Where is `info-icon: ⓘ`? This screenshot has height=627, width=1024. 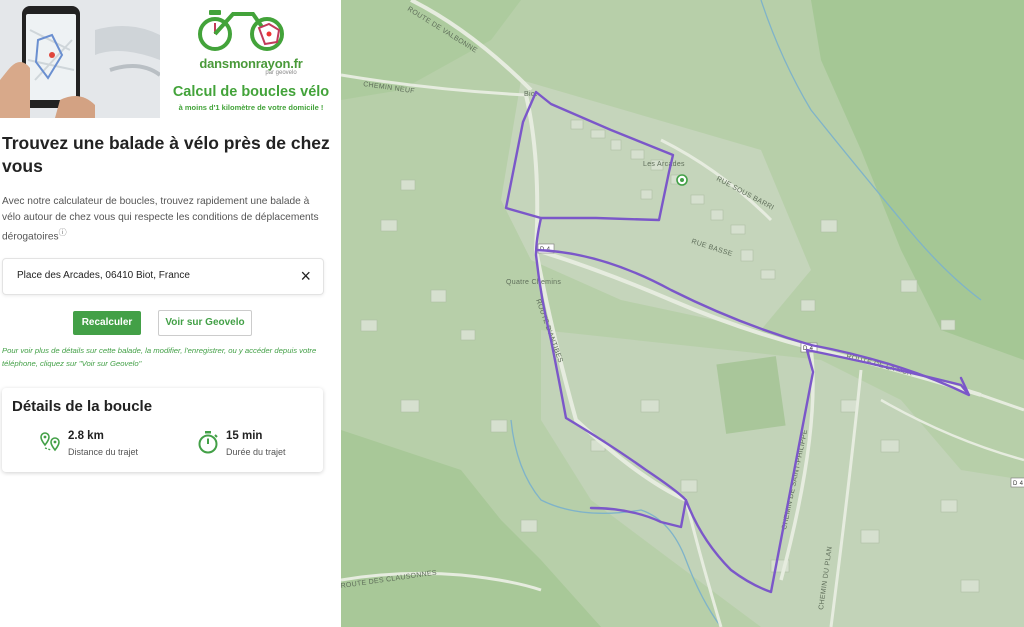
info-icon: ⓘ is located at coordinates (63, 232).